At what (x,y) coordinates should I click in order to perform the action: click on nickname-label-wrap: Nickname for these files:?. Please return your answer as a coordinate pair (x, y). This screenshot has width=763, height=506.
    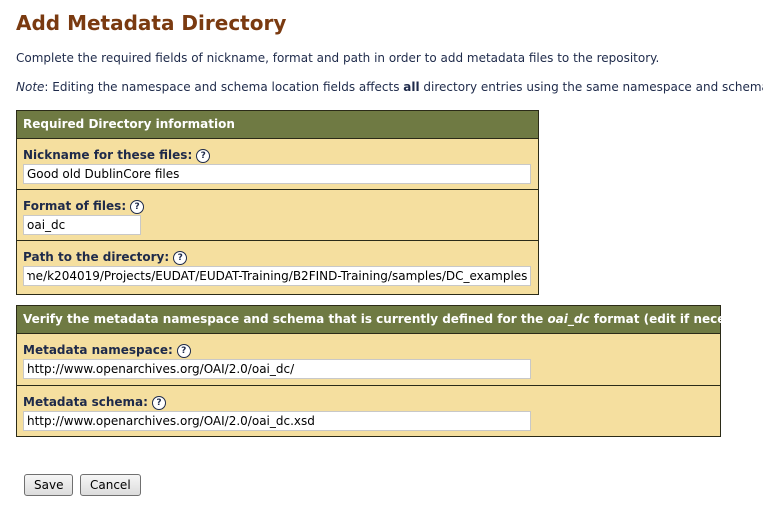
    Looking at the image, I should click on (117, 155).